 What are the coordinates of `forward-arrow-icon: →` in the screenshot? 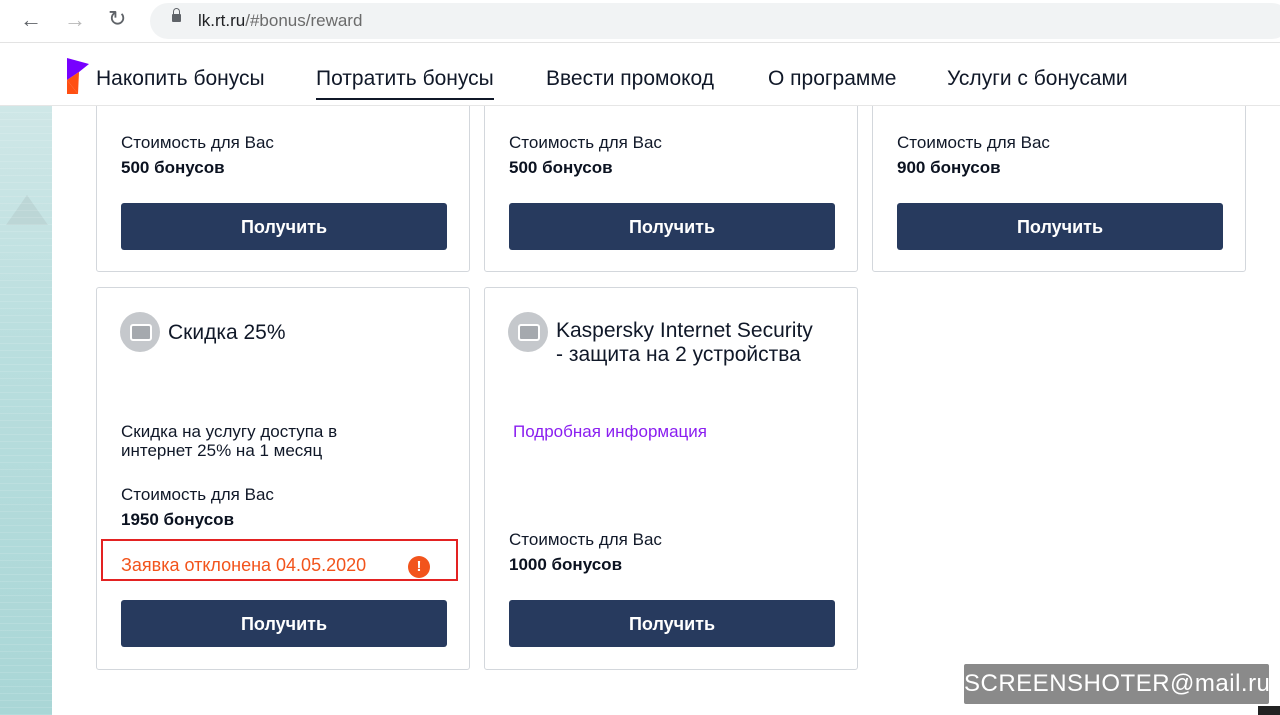 It's located at (75, 20).